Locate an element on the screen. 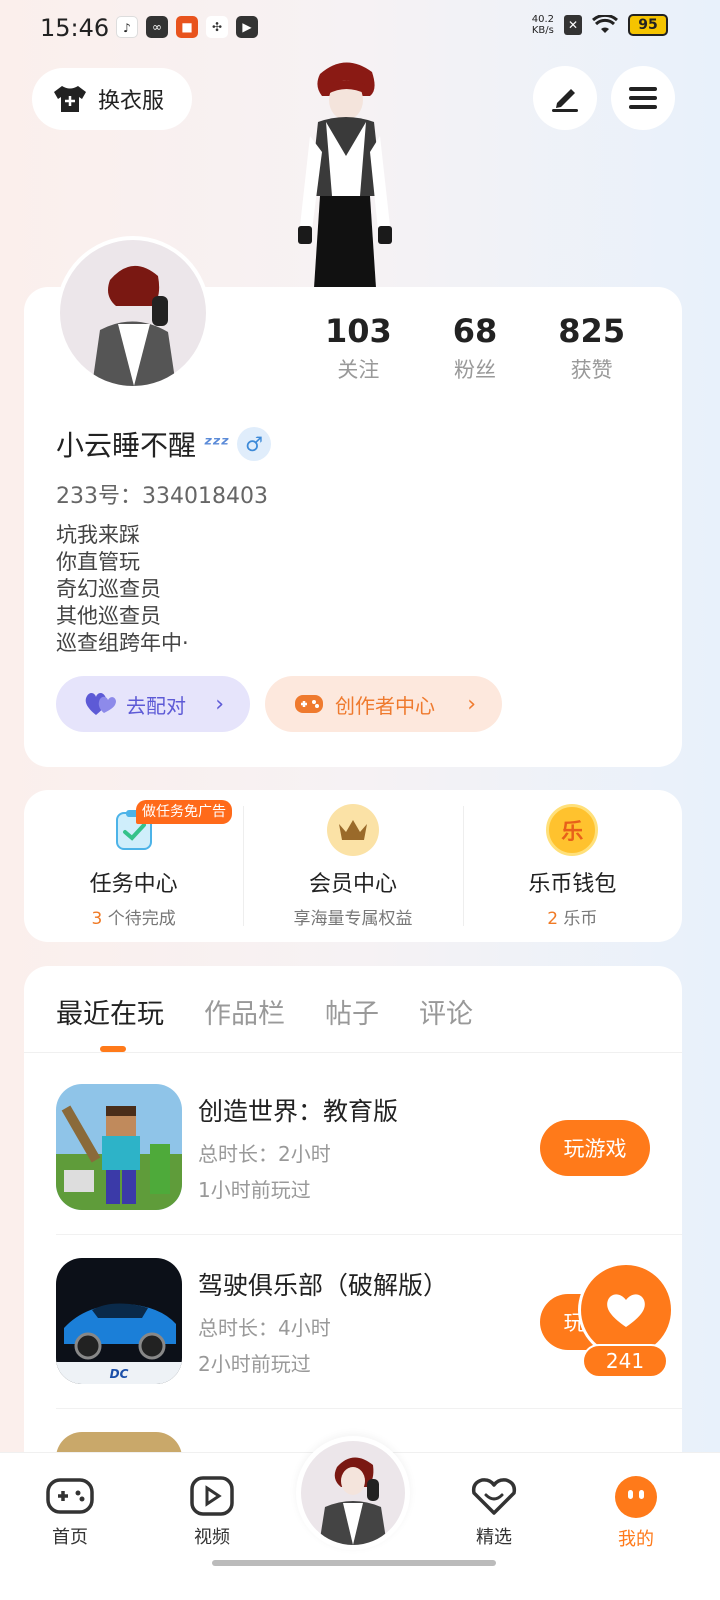 This screenshot has height=1600, width=720. member-center: 会员中心 享海量专属权益 is located at coordinates (352, 866).